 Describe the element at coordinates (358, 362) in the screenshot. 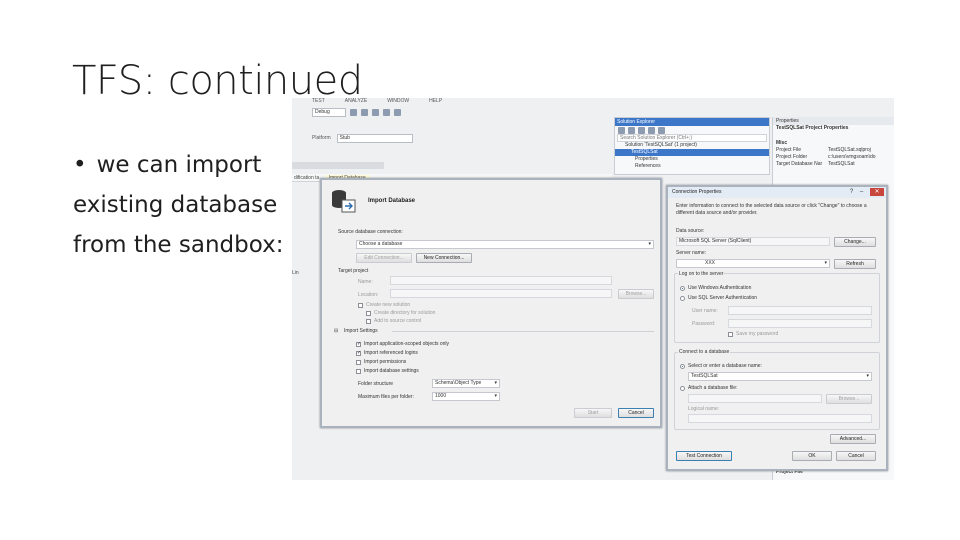

I see `import-permissions-checkbox` at that location.